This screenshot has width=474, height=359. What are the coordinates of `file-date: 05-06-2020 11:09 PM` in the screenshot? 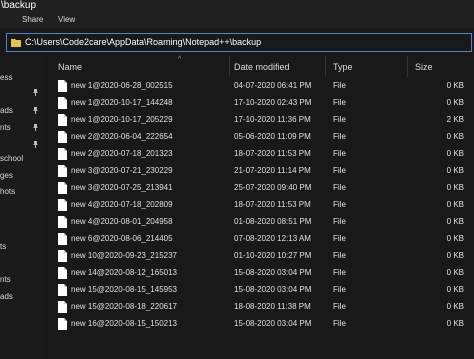 It's located at (272, 136).